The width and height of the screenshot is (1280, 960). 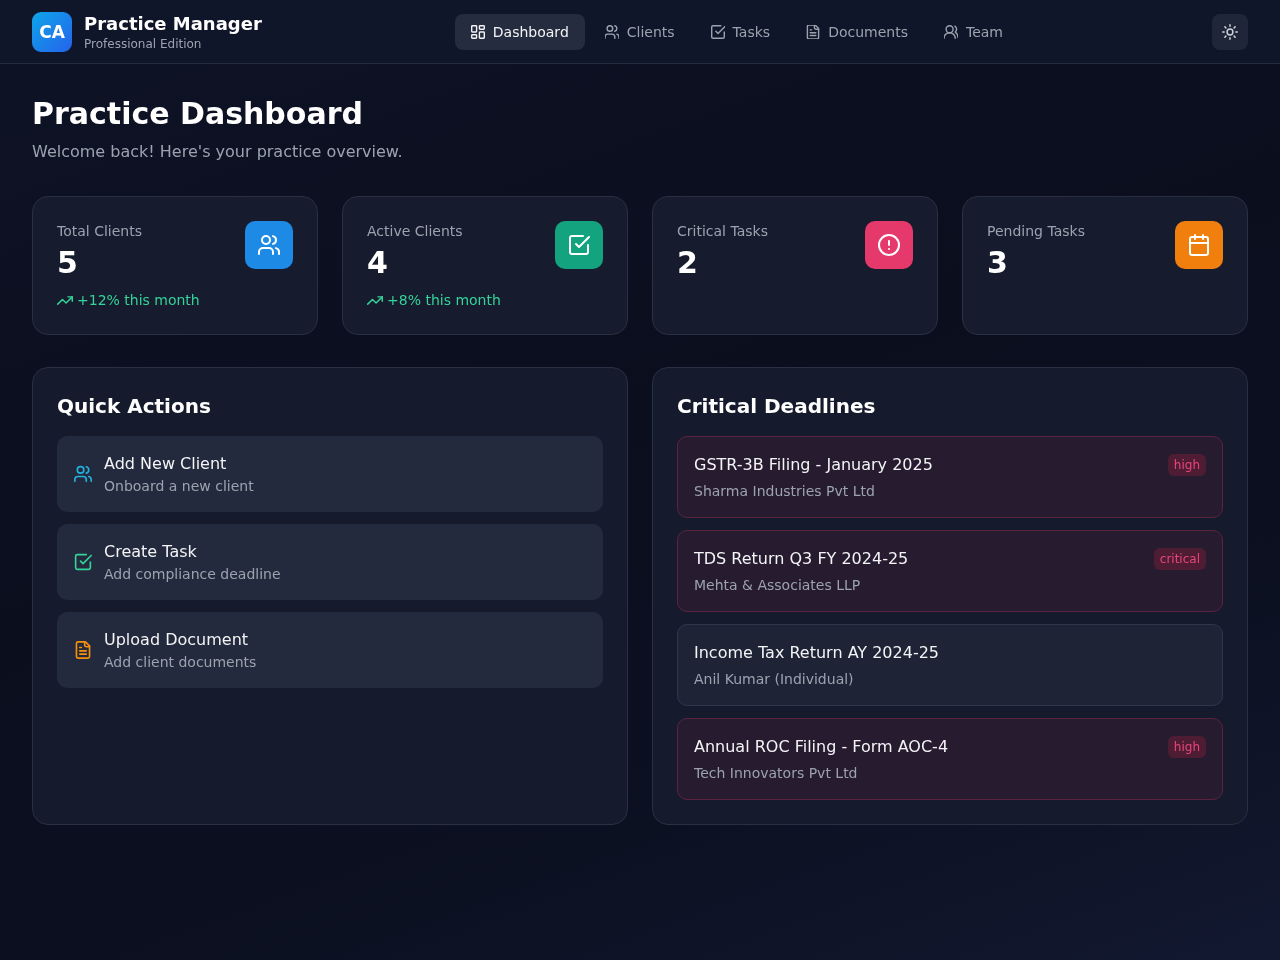 What do you see at coordinates (821, 747) in the screenshot?
I see `deadline-title: Annual ROC Filing - Form AOC-4` at bounding box center [821, 747].